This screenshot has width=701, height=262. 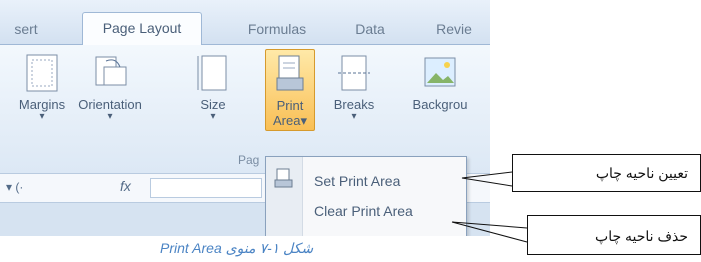 I want to click on print-area-menu: Set Print Area Clear Print Area, so click(x=366, y=196).